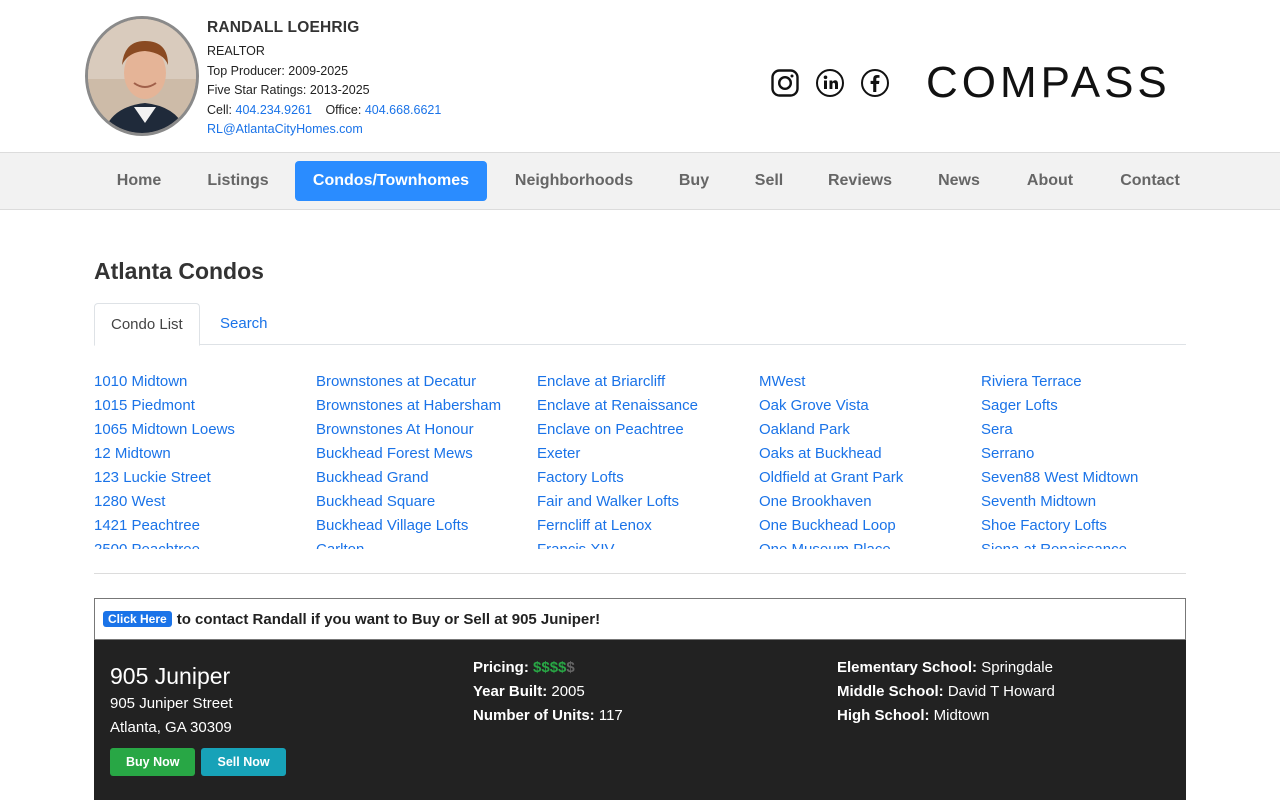 The width and height of the screenshot is (1280, 800). I want to click on agent-avatar, so click(142, 76).